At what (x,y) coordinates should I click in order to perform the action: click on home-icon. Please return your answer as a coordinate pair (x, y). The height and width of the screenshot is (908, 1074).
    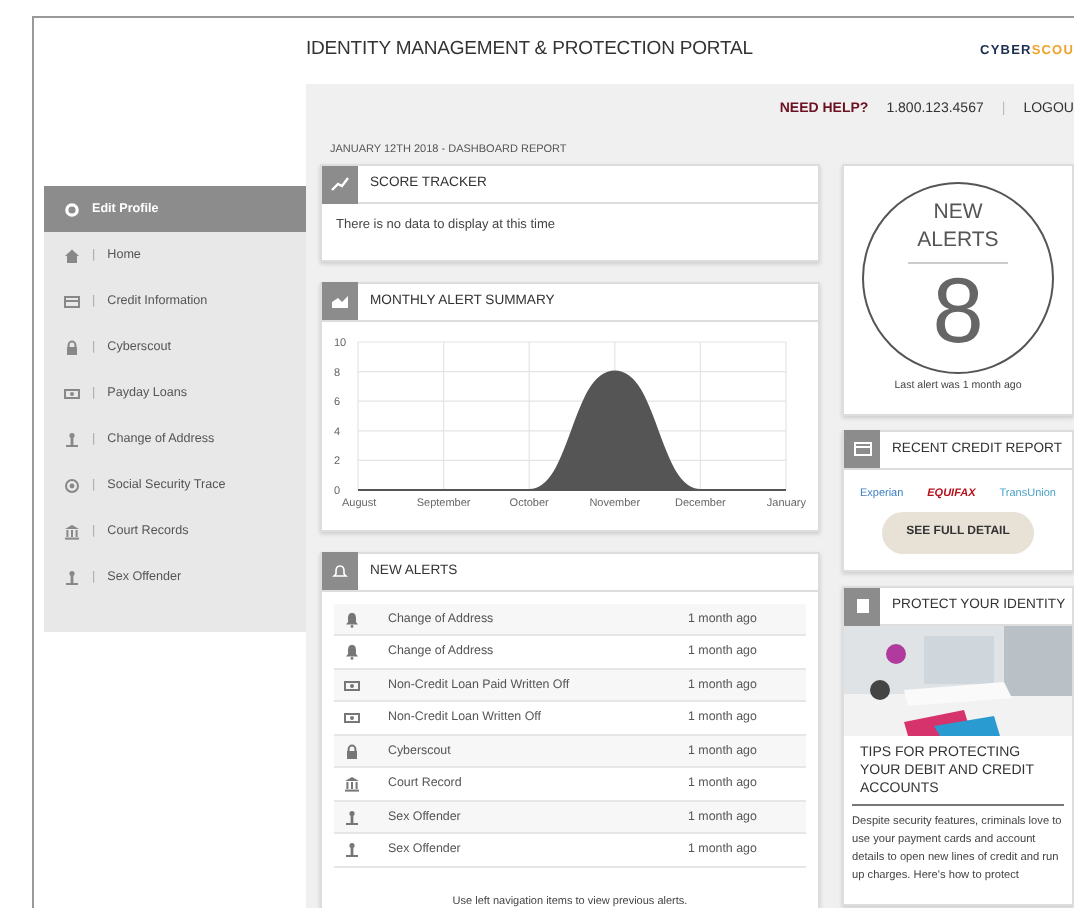
    Looking at the image, I should click on (72, 255).